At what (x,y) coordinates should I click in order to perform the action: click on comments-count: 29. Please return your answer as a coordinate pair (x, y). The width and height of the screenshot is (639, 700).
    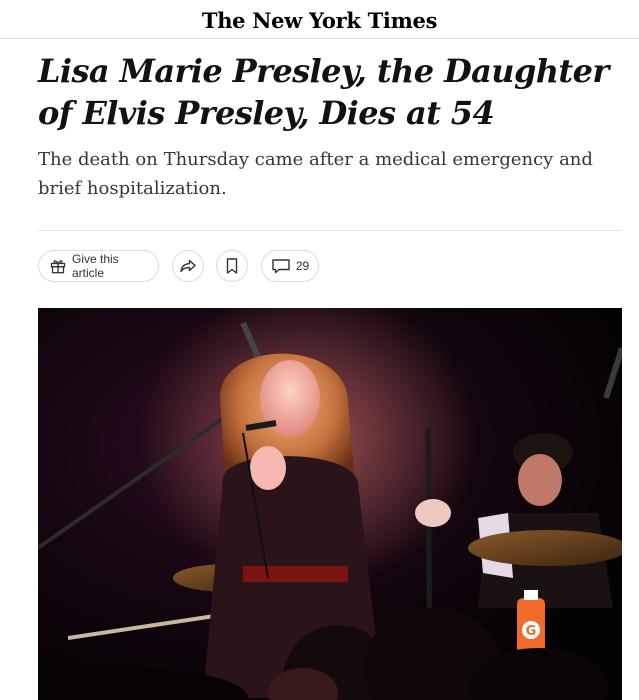
    Looking at the image, I should click on (302, 266).